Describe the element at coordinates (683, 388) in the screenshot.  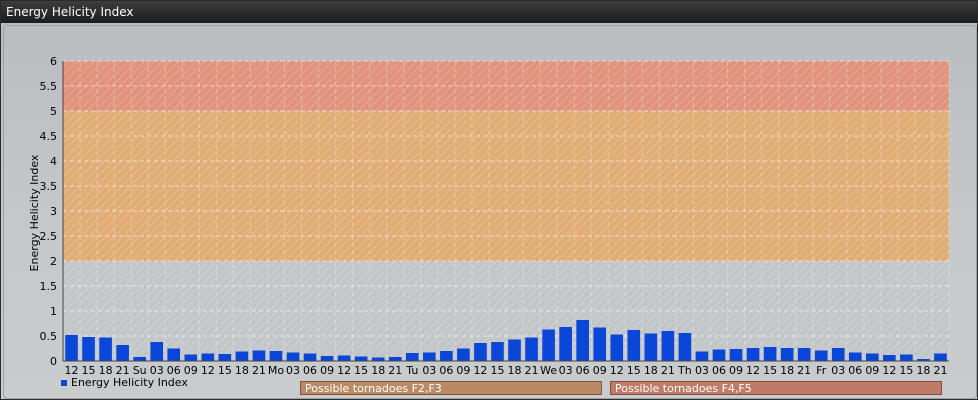
I see `band-legend-f4f5-label: Possible tornadoes F4,F5` at that location.